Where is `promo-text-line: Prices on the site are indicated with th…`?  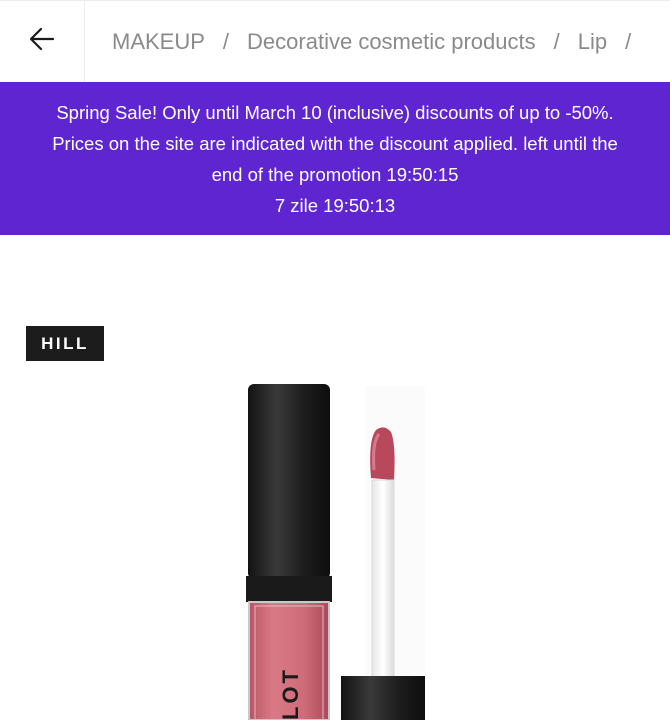 promo-text-line: Prices on the site are indicated with th… is located at coordinates (335, 143).